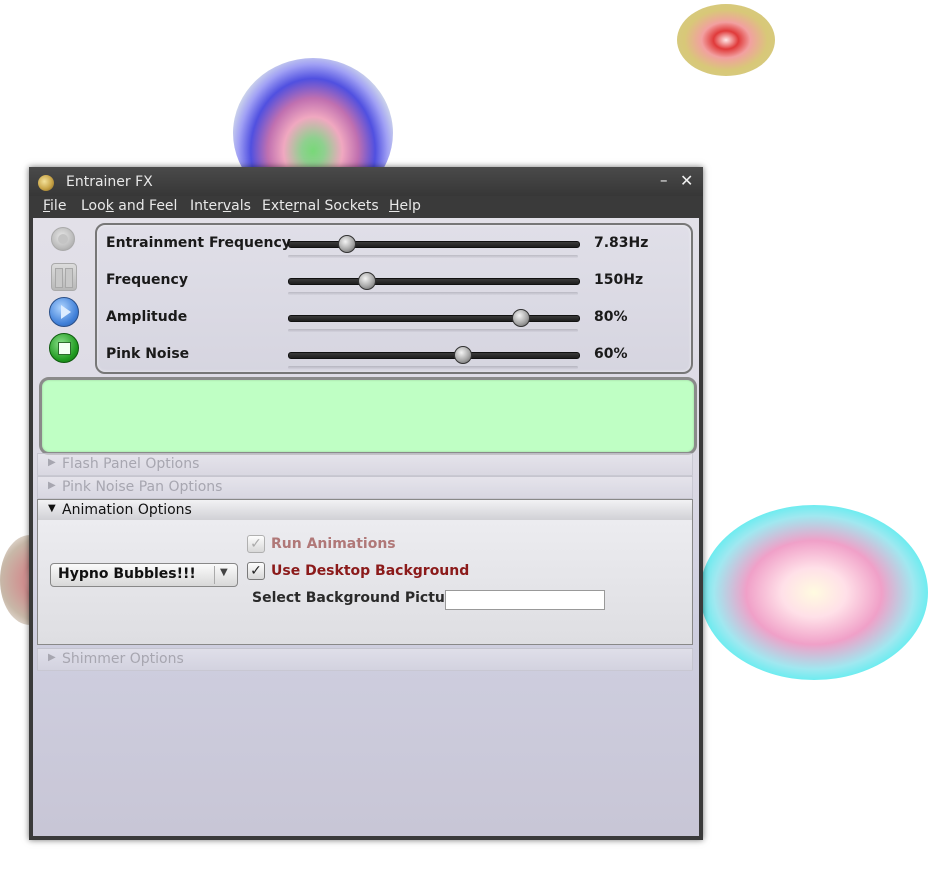 Image resolution: width=933 pixels, height=875 pixels. I want to click on menu-file: File, so click(54, 206).